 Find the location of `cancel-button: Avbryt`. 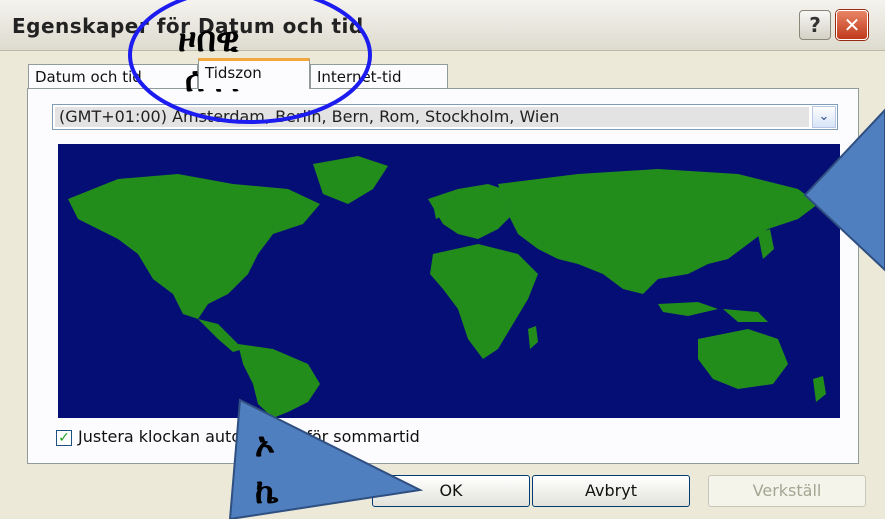

cancel-button: Avbryt is located at coordinates (611, 491).